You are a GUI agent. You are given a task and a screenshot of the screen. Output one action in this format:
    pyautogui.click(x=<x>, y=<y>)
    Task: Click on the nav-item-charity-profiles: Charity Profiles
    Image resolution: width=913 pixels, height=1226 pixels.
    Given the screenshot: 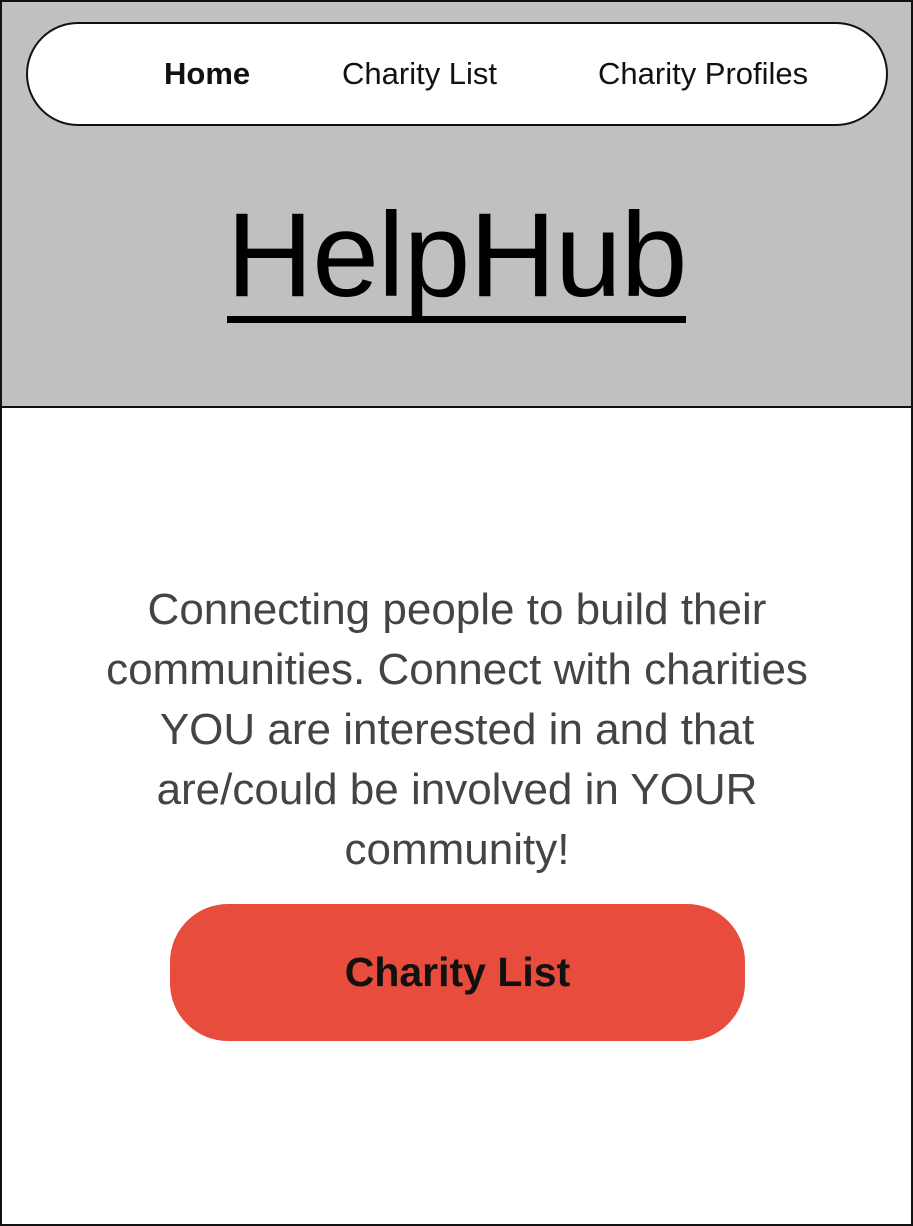 What is the action you would take?
    pyautogui.click(x=703, y=74)
    